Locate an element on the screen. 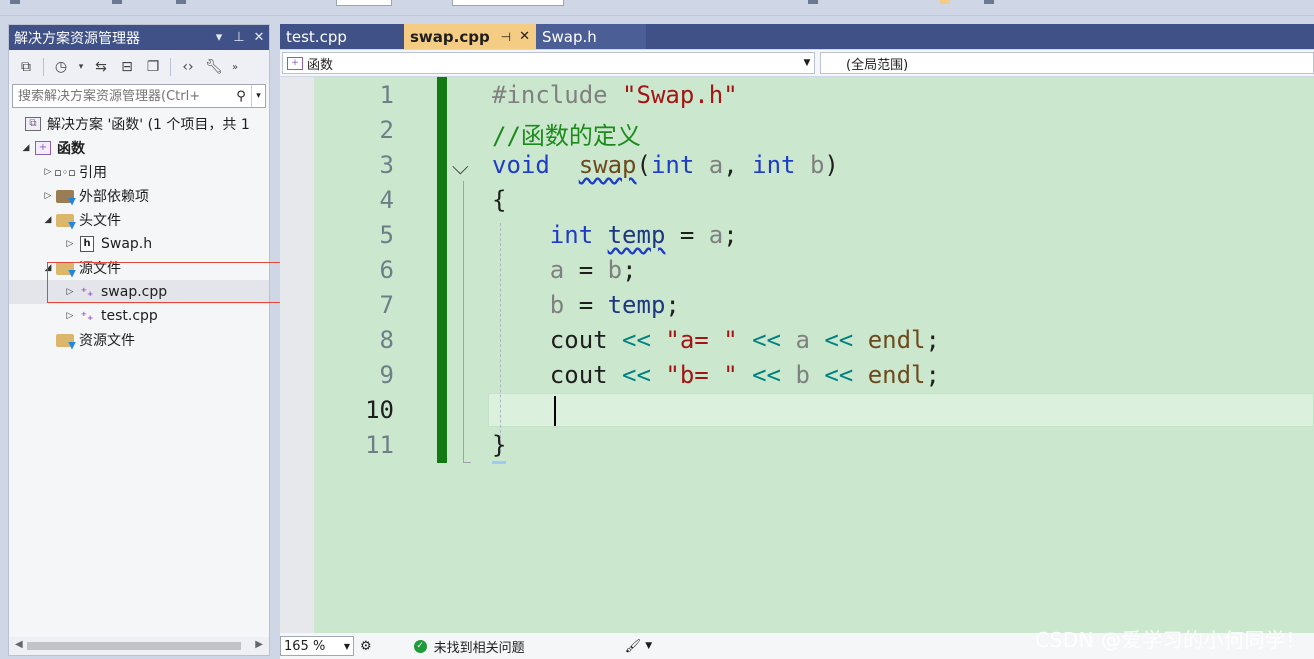 This screenshot has height=659, width=1314. zoom-dropdown: 165 % ▼ is located at coordinates (317, 646).